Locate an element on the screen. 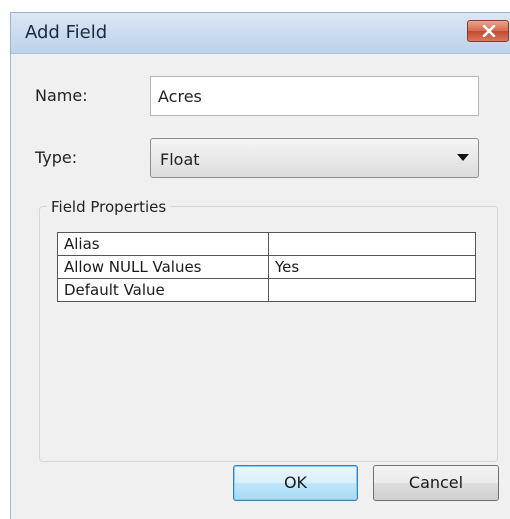 The width and height of the screenshot is (510, 519). field-properties-title: Field Properties is located at coordinates (109, 207).